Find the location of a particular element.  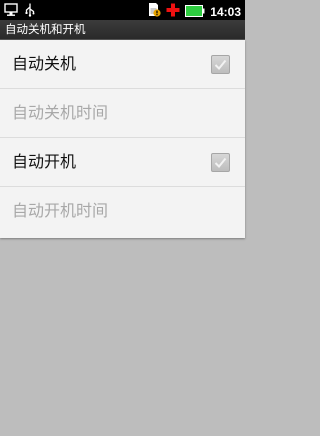

auto-power-on-checkbox is located at coordinates (220, 162).